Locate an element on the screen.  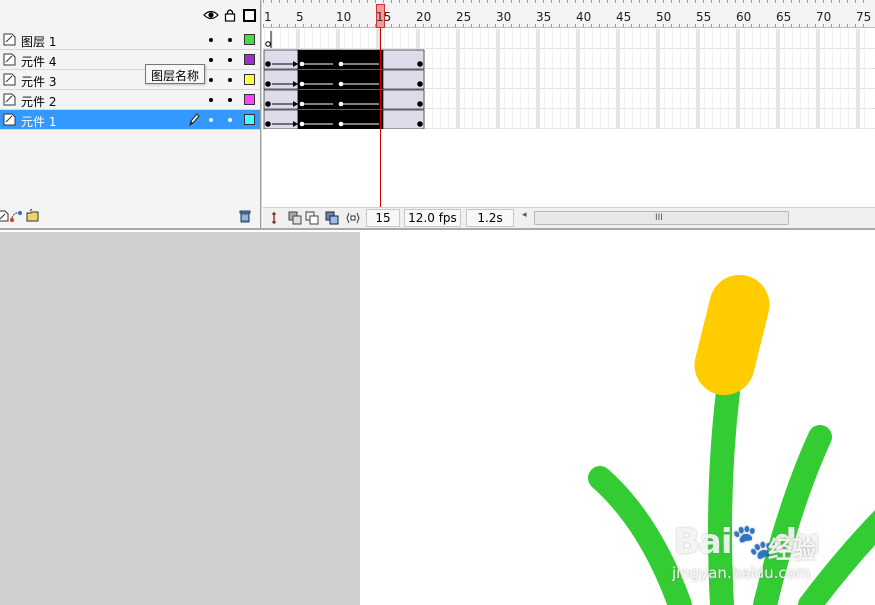
layer-row-元件4: 元件 4 is located at coordinates (130, 60).